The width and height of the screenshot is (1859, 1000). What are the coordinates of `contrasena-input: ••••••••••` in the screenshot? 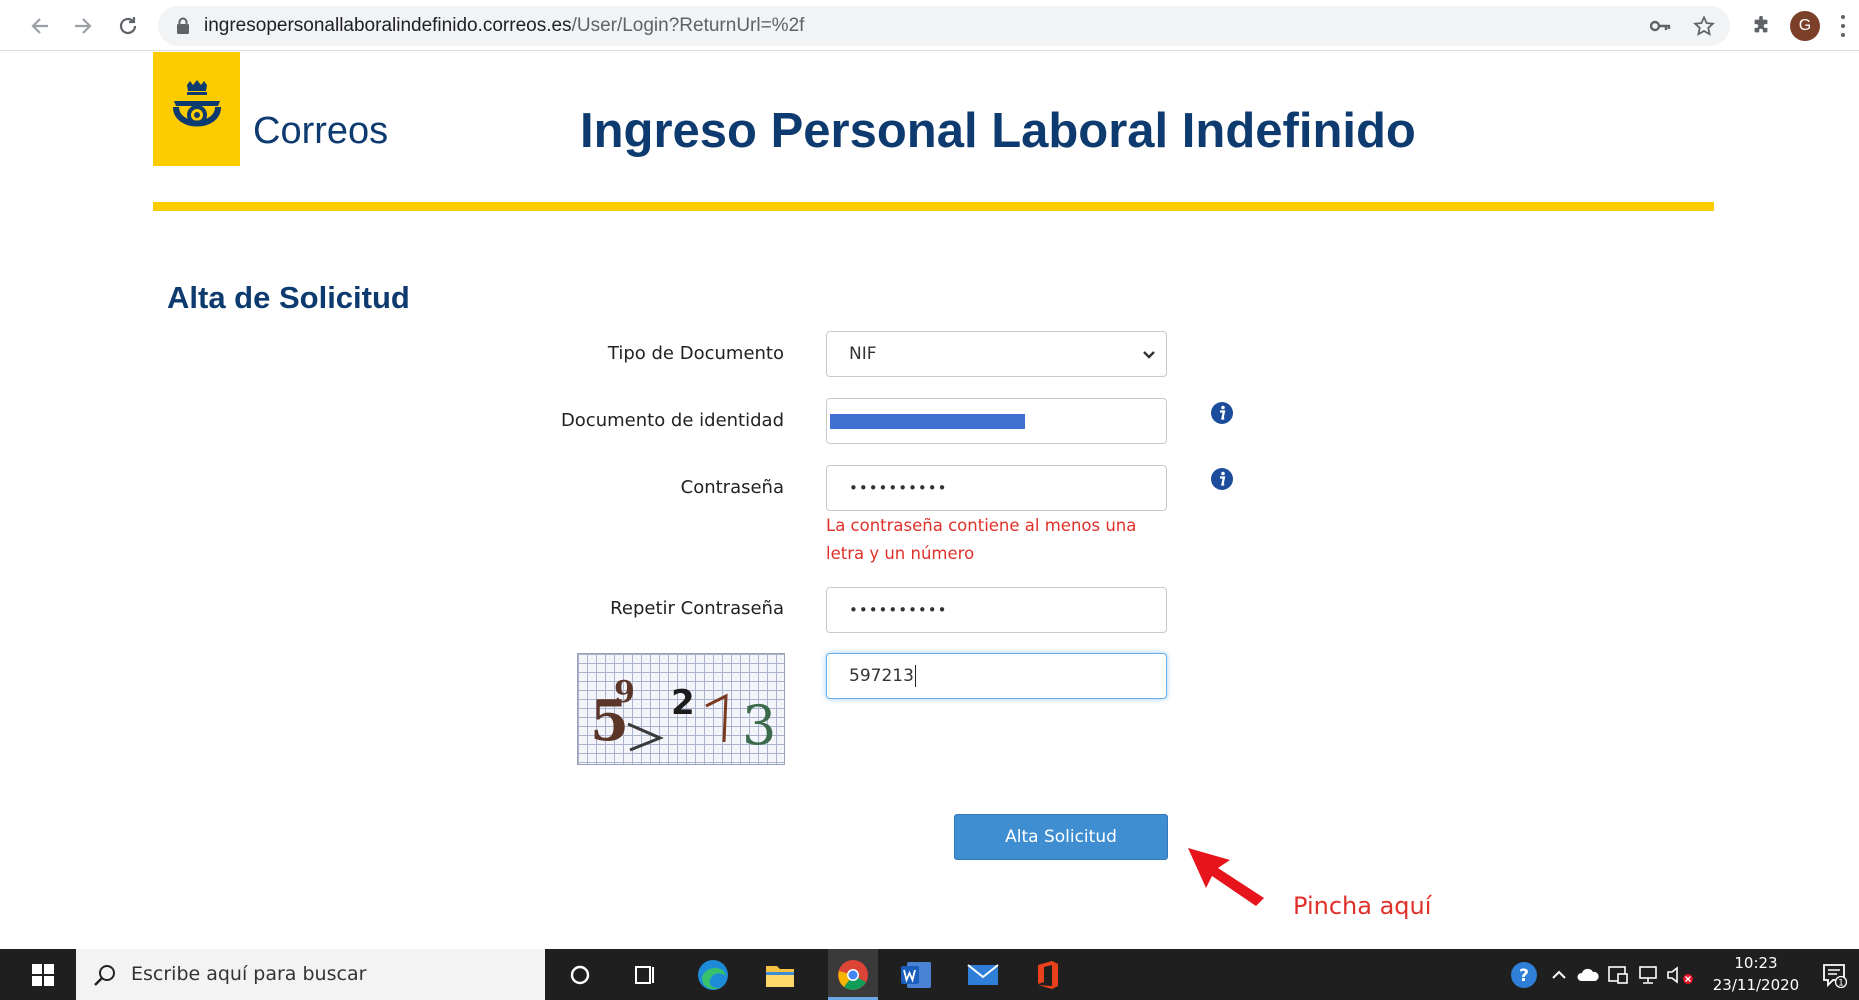 It's located at (996, 488).